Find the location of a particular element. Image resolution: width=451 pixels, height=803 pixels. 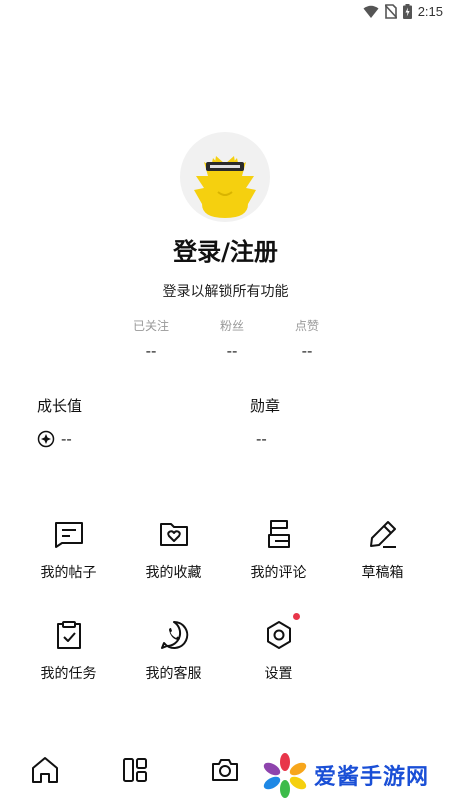

menu-label: 我的评论 is located at coordinates (278, 573).